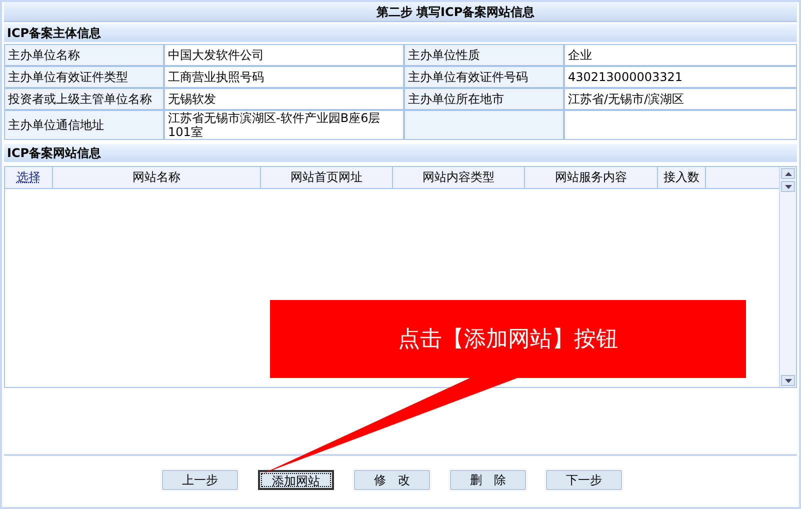 This screenshot has height=509, width=801. What do you see at coordinates (680, 77) in the screenshot?
I see `field-value: 430213000003321` at bounding box center [680, 77].